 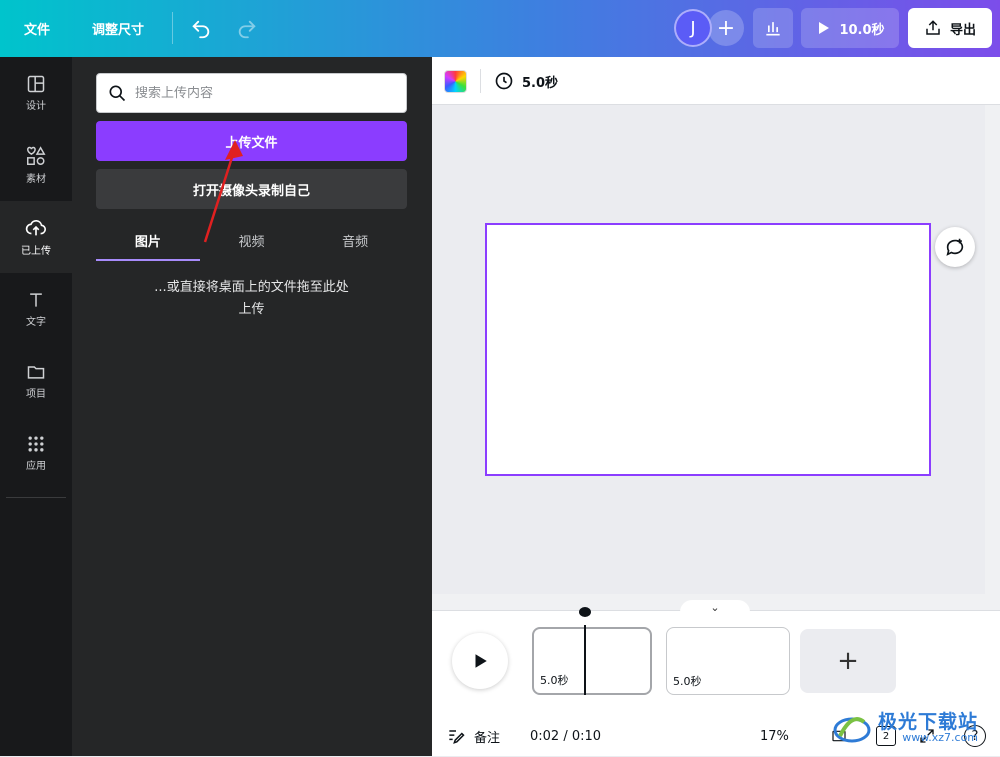 I want to click on drop-hint-line1: ...或直接将桌面上的文件拖至此处, so click(x=251, y=287).